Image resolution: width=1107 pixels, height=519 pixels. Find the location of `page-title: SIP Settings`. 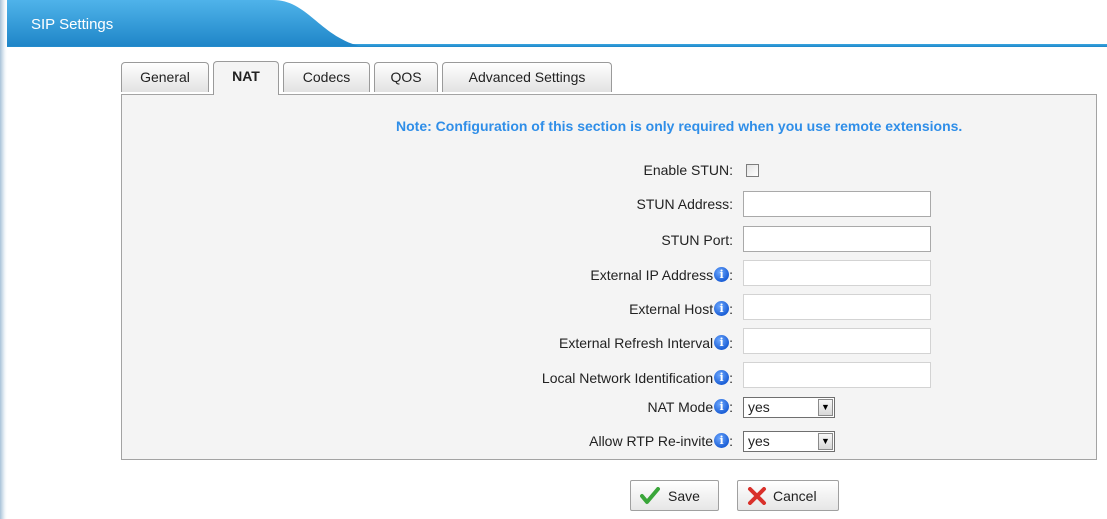

page-title: SIP Settings is located at coordinates (72, 24).